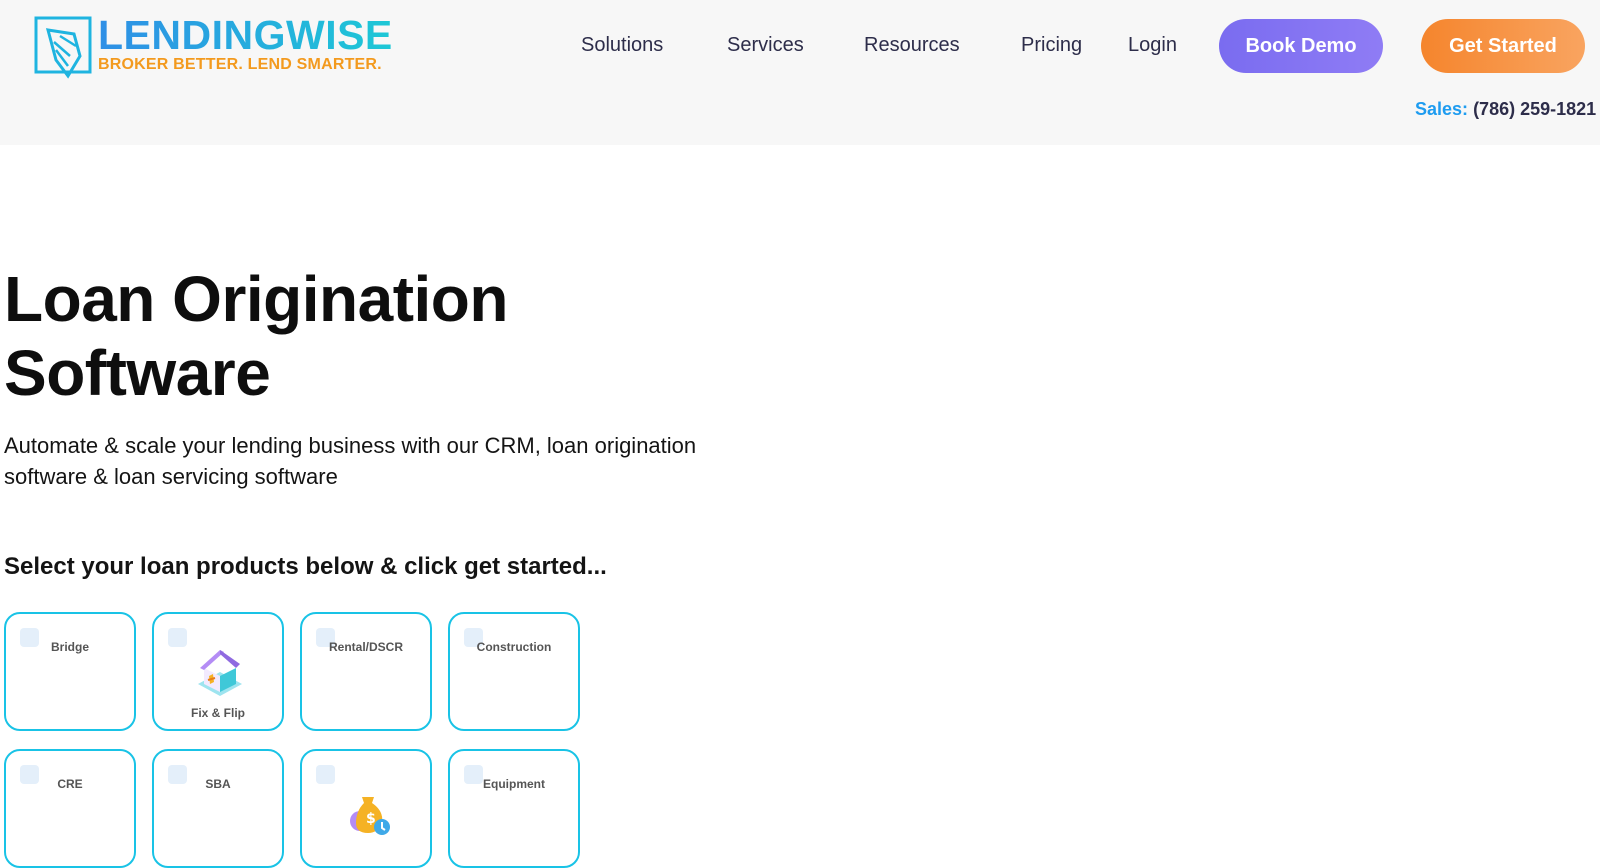 The image size is (1600, 868). I want to click on book-demo-button: Book Demo, so click(1301, 46).